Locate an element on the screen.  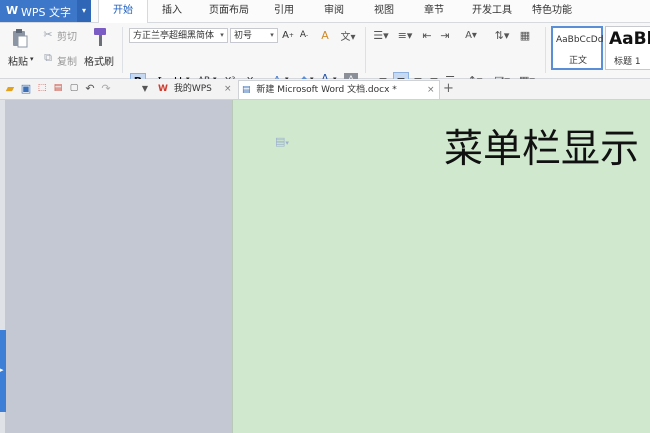
clear-format-icon: A is located at coordinates (325, 35).